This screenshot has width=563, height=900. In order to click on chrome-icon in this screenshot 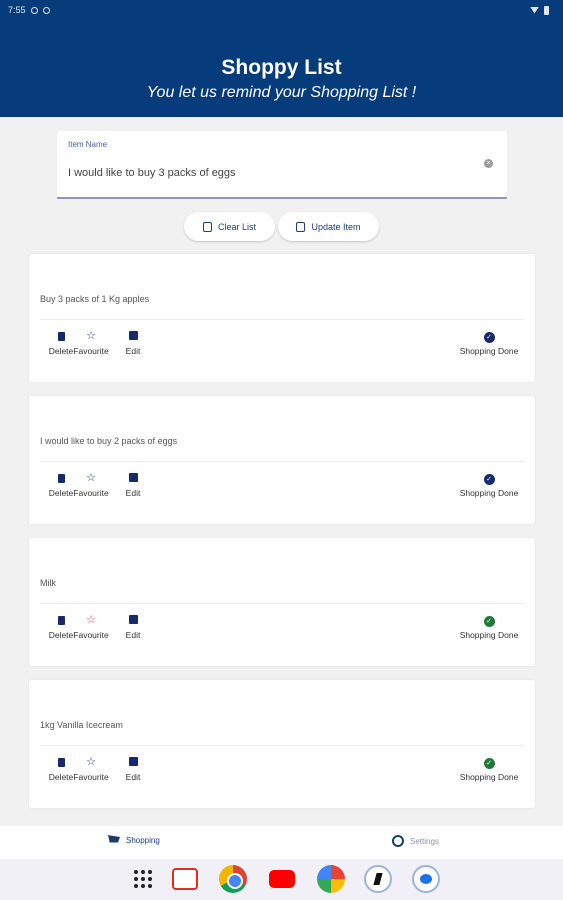, I will do `click(233, 879)`.